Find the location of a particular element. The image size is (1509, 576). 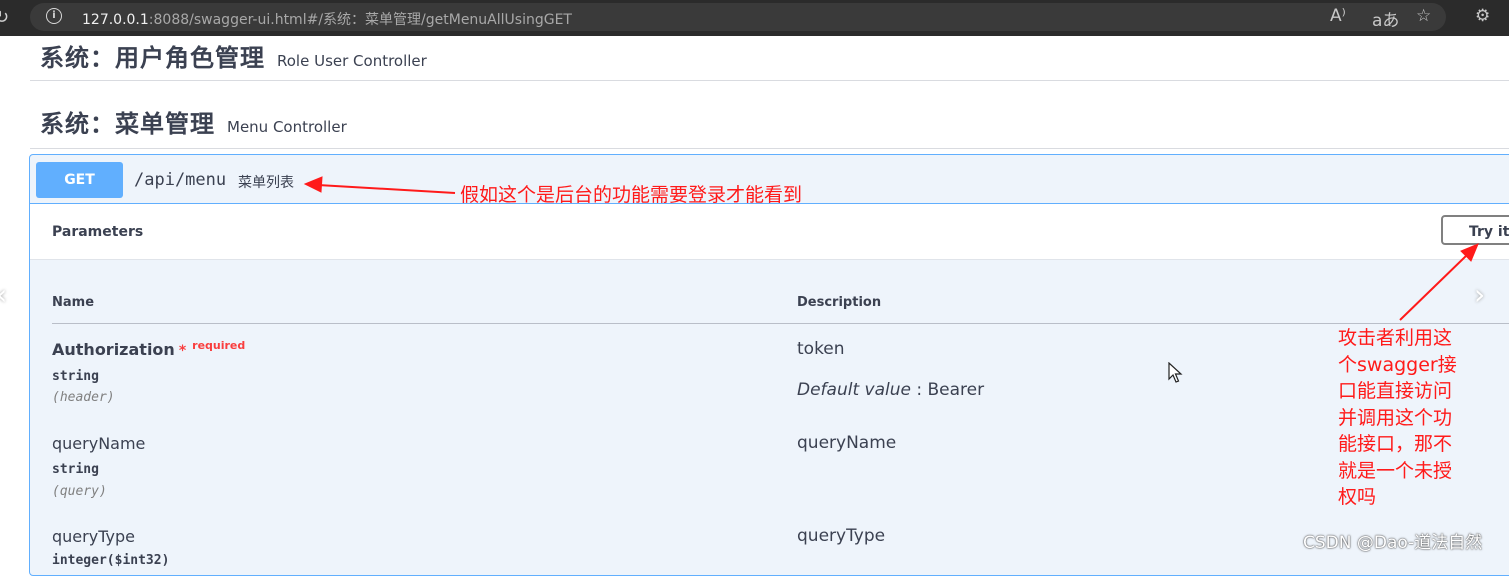

arrow-to-summary is located at coordinates (379, 185).